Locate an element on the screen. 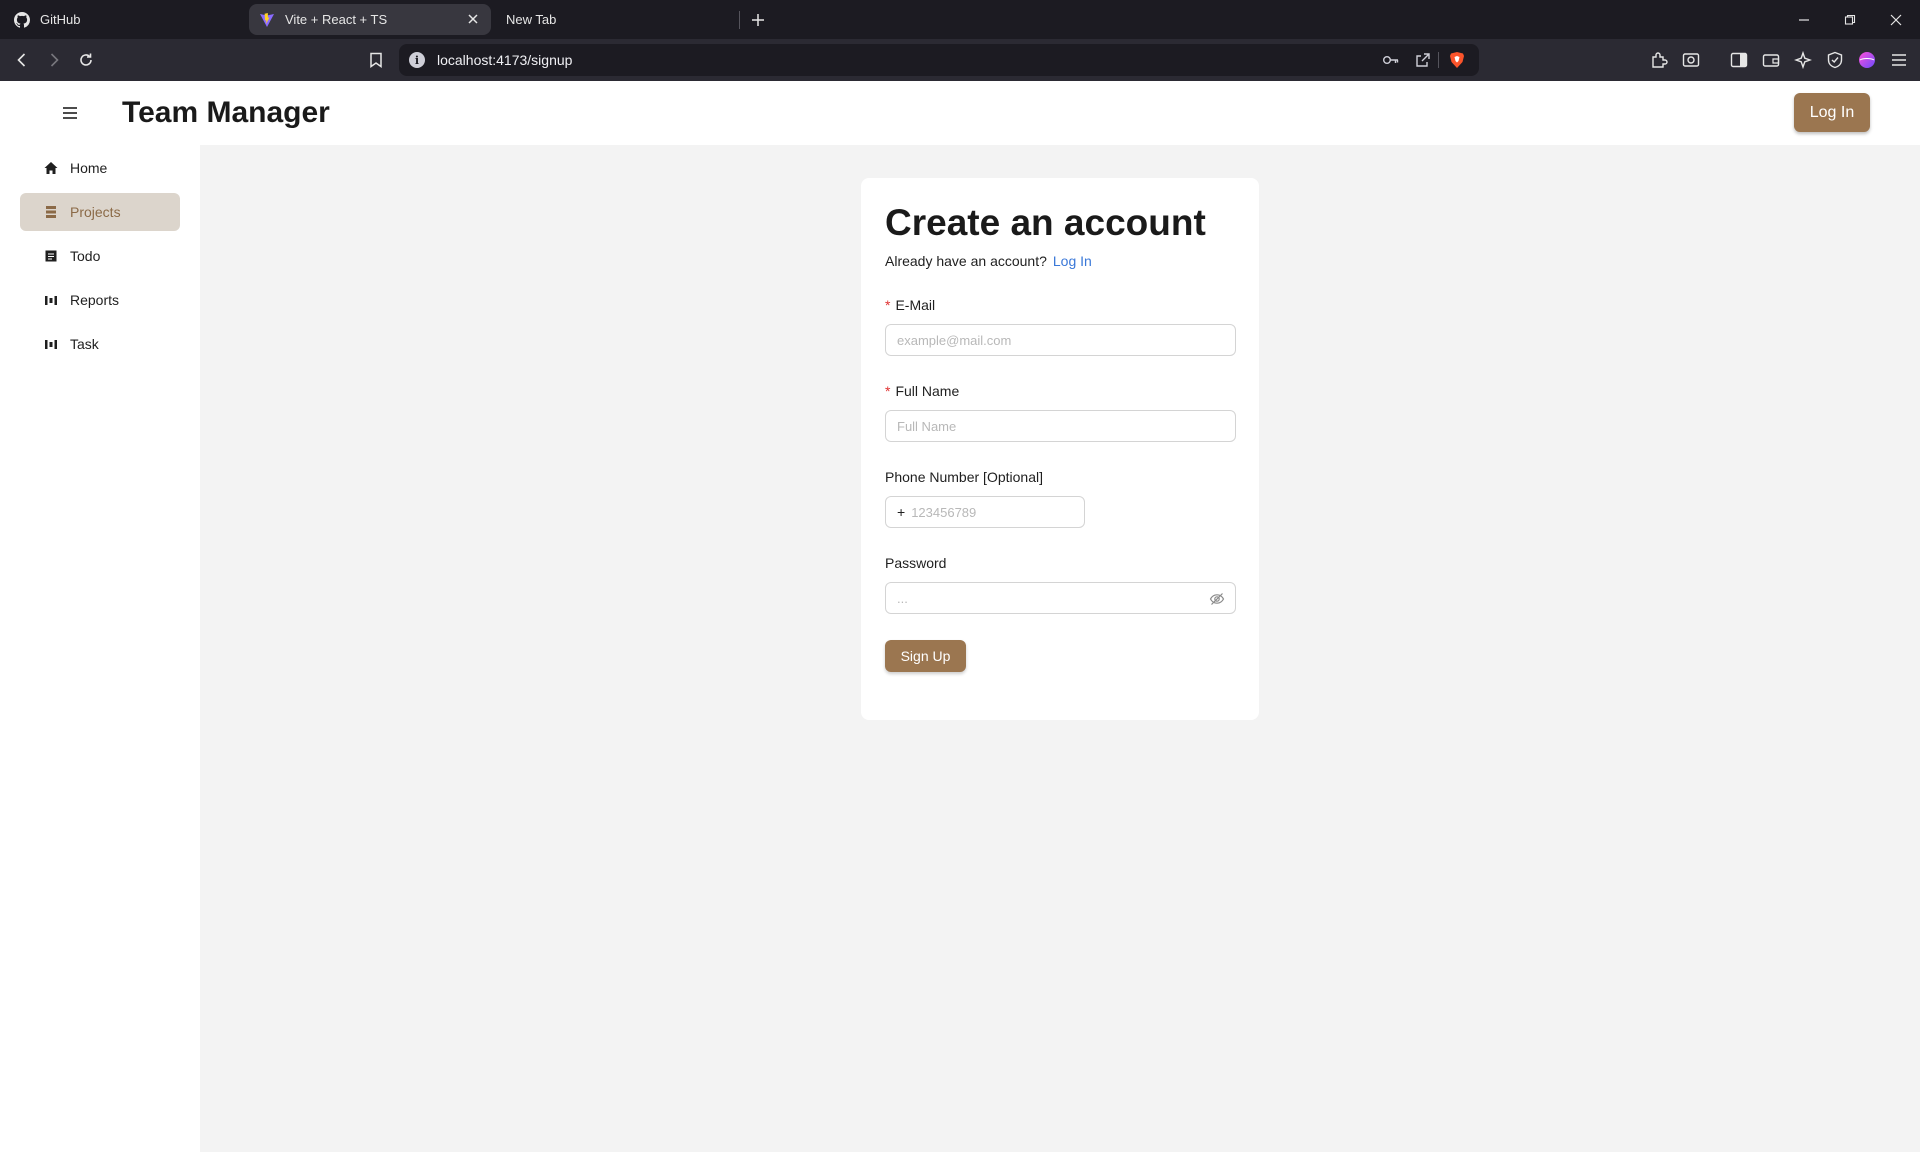  email-label-text: E-Mail is located at coordinates (915, 305).